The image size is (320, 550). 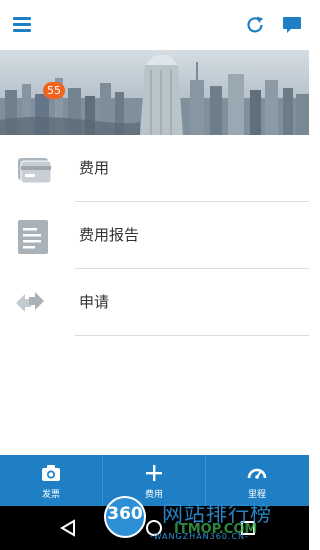 What do you see at coordinates (23, 25) in the screenshot?
I see `hamburger-menu-icon` at bounding box center [23, 25].